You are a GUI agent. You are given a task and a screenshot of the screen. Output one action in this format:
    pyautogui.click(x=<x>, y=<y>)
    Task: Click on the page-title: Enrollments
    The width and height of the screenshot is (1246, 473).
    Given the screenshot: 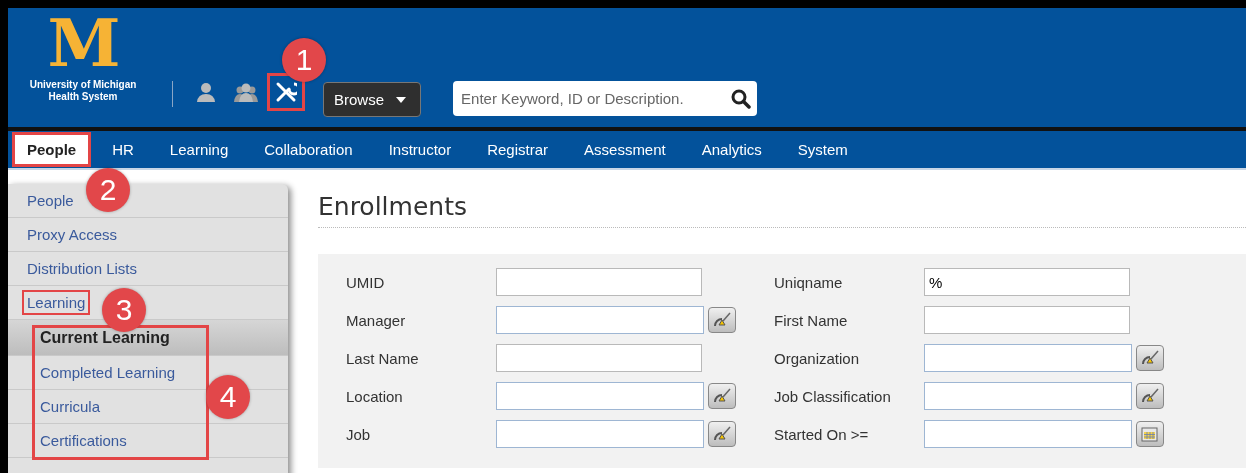 What is the action you would take?
    pyautogui.click(x=782, y=210)
    